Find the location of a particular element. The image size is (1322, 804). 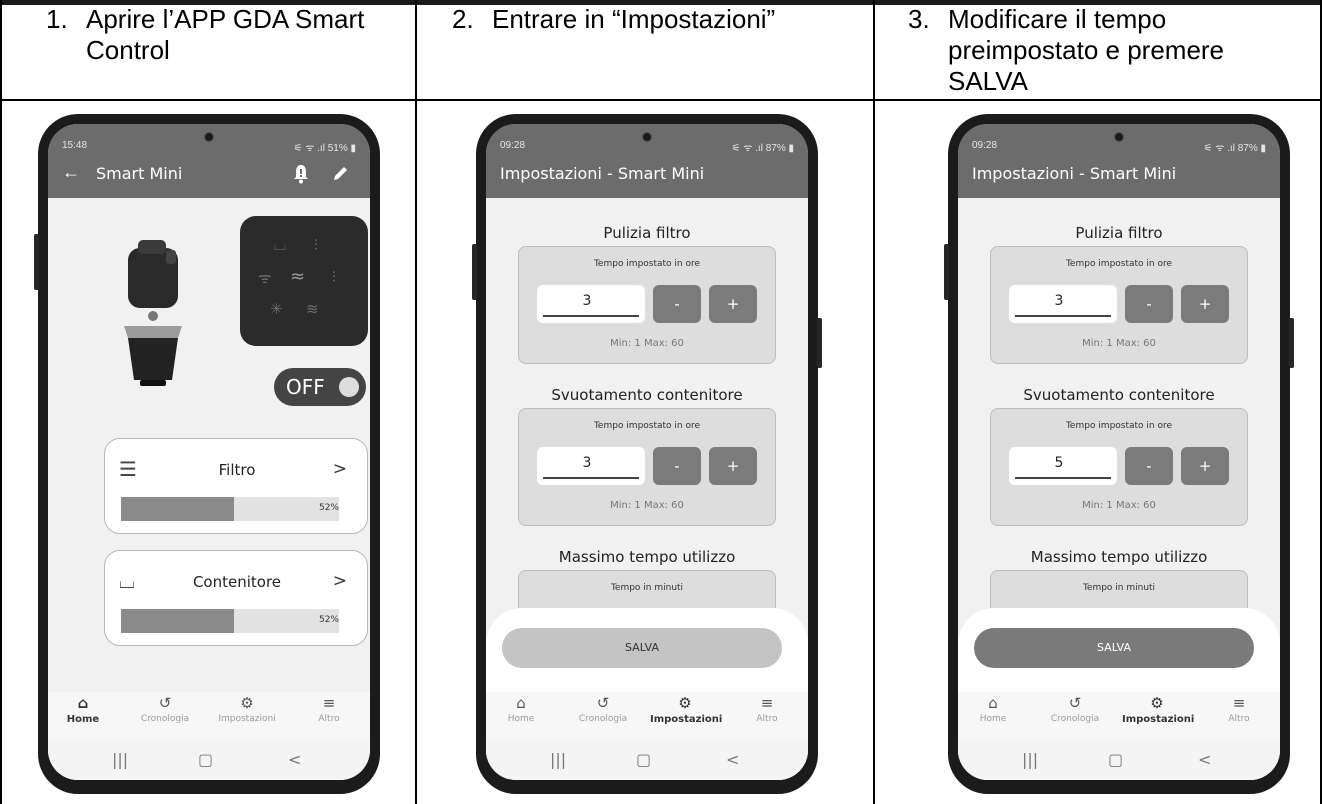

input-value: 5 is located at coordinates (1059, 463).